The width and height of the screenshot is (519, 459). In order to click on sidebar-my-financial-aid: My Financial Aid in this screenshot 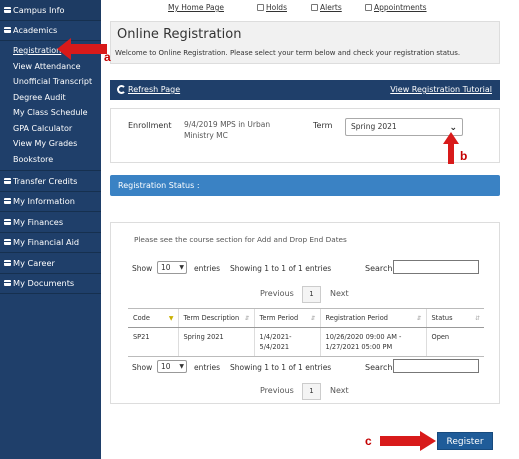, I will do `click(50, 243)`.